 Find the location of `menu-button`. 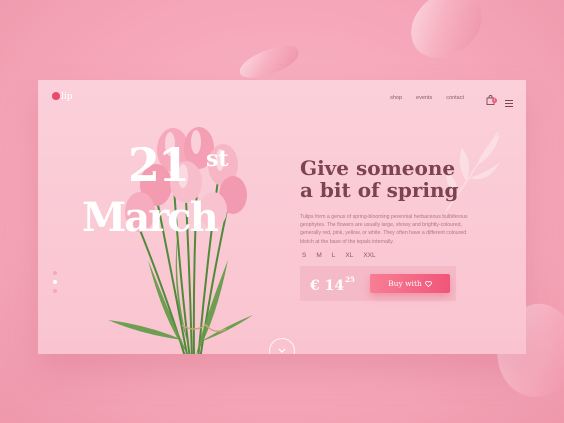

menu-button is located at coordinates (509, 100).